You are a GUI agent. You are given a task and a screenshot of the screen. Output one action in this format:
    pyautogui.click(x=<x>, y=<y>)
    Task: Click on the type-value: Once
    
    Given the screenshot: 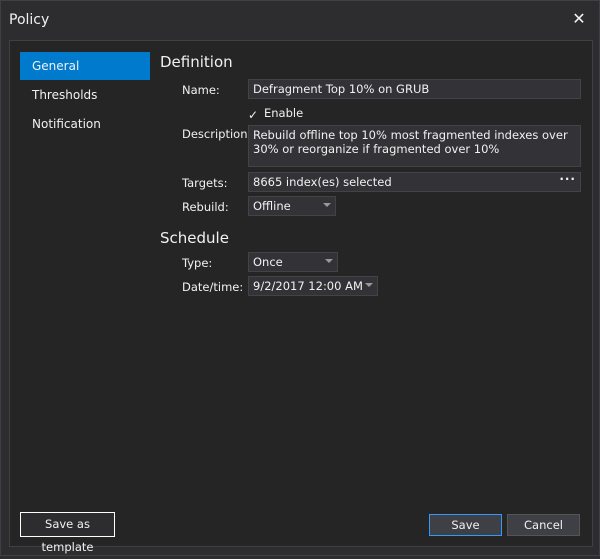 What is the action you would take?
    pyautogui.click(x=268, y=262)
    